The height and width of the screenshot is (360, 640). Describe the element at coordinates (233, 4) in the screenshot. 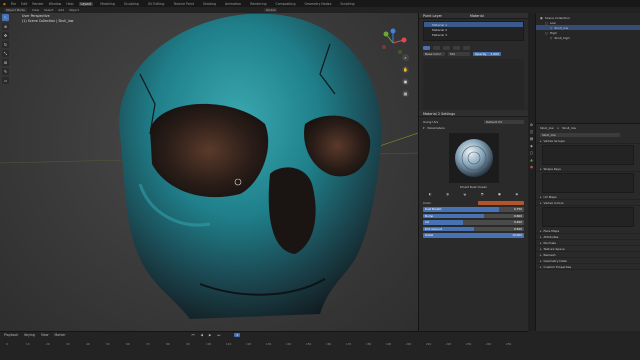

I see `workspace-tab-animation: Animation` at that location.